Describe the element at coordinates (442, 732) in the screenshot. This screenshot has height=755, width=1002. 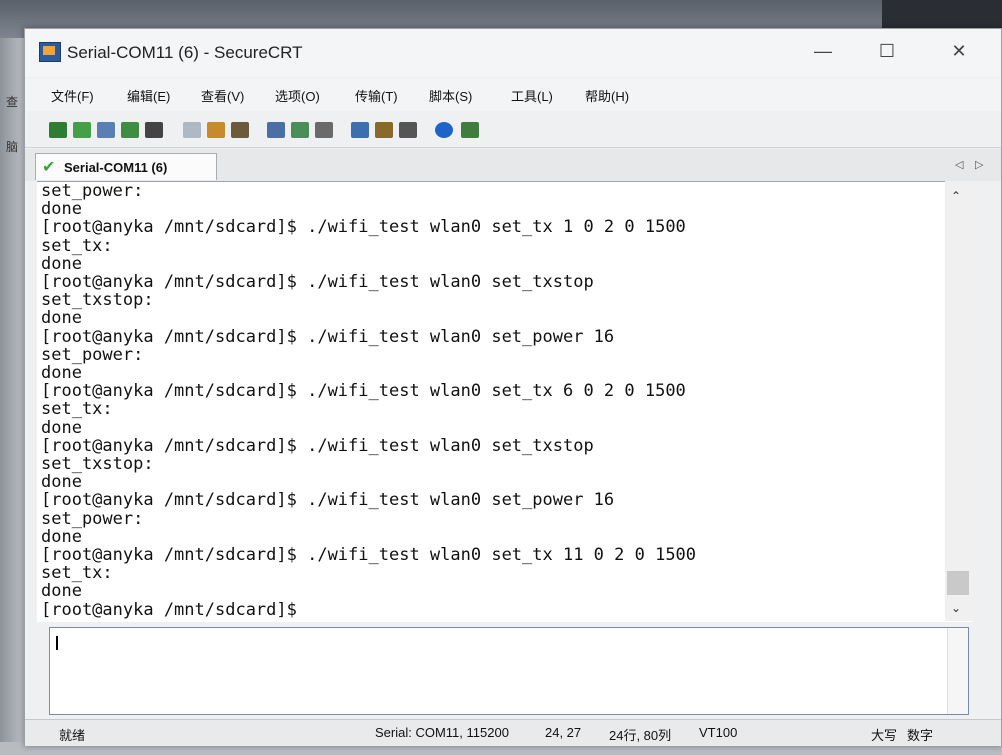
I see `status-connection: Serial: COM11, 115200` at that location.